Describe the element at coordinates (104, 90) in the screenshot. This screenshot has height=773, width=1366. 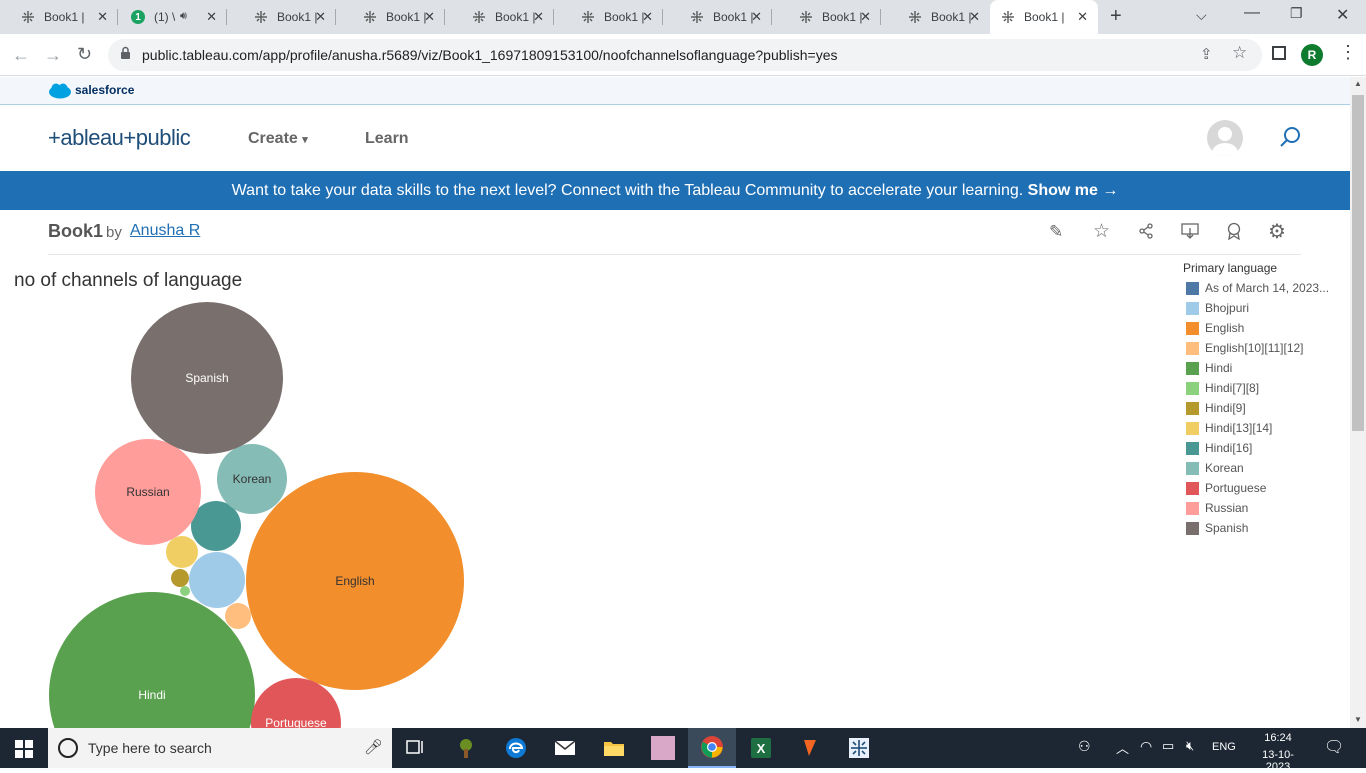
I see `salesforce-label: salesforce` at that location.